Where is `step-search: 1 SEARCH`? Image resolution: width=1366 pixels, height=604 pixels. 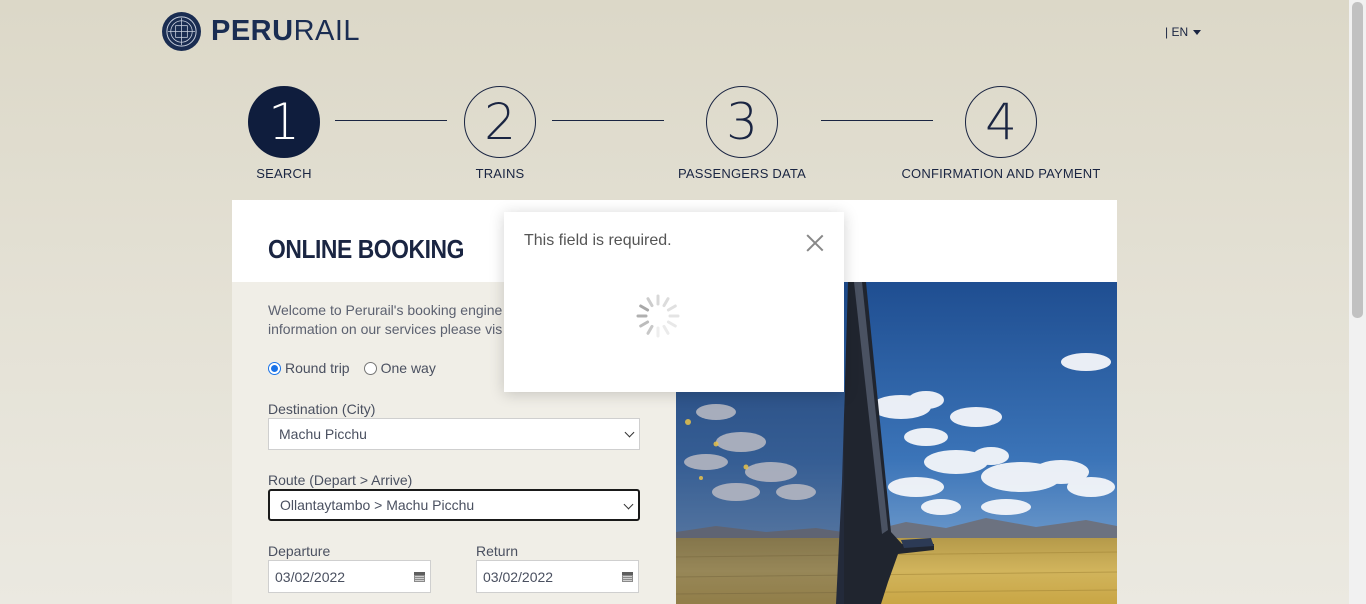
step-search: 1 SEARCH is located at coordinates (284, 133).